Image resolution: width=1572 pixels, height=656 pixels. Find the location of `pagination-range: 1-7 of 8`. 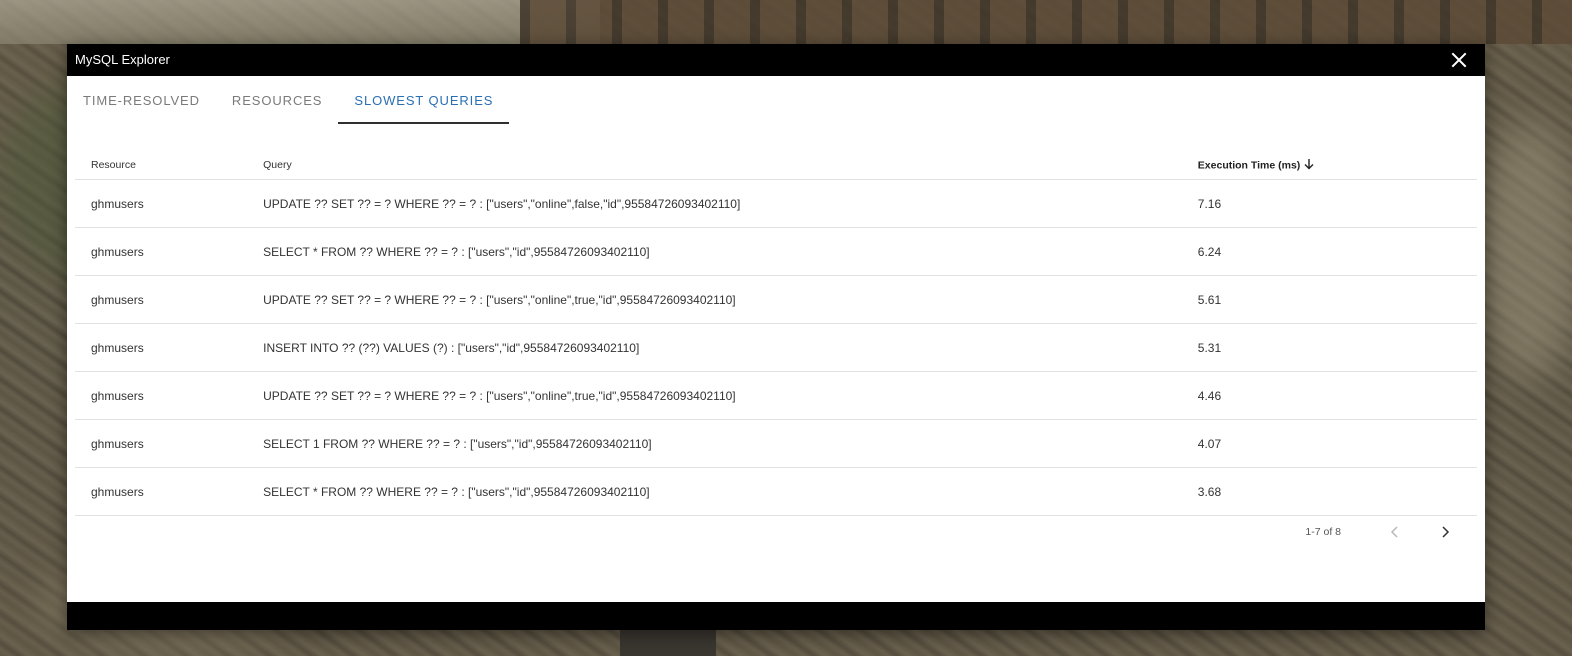

pagination-range: 1-7 of 8 is located at coordinates (1323, 532).